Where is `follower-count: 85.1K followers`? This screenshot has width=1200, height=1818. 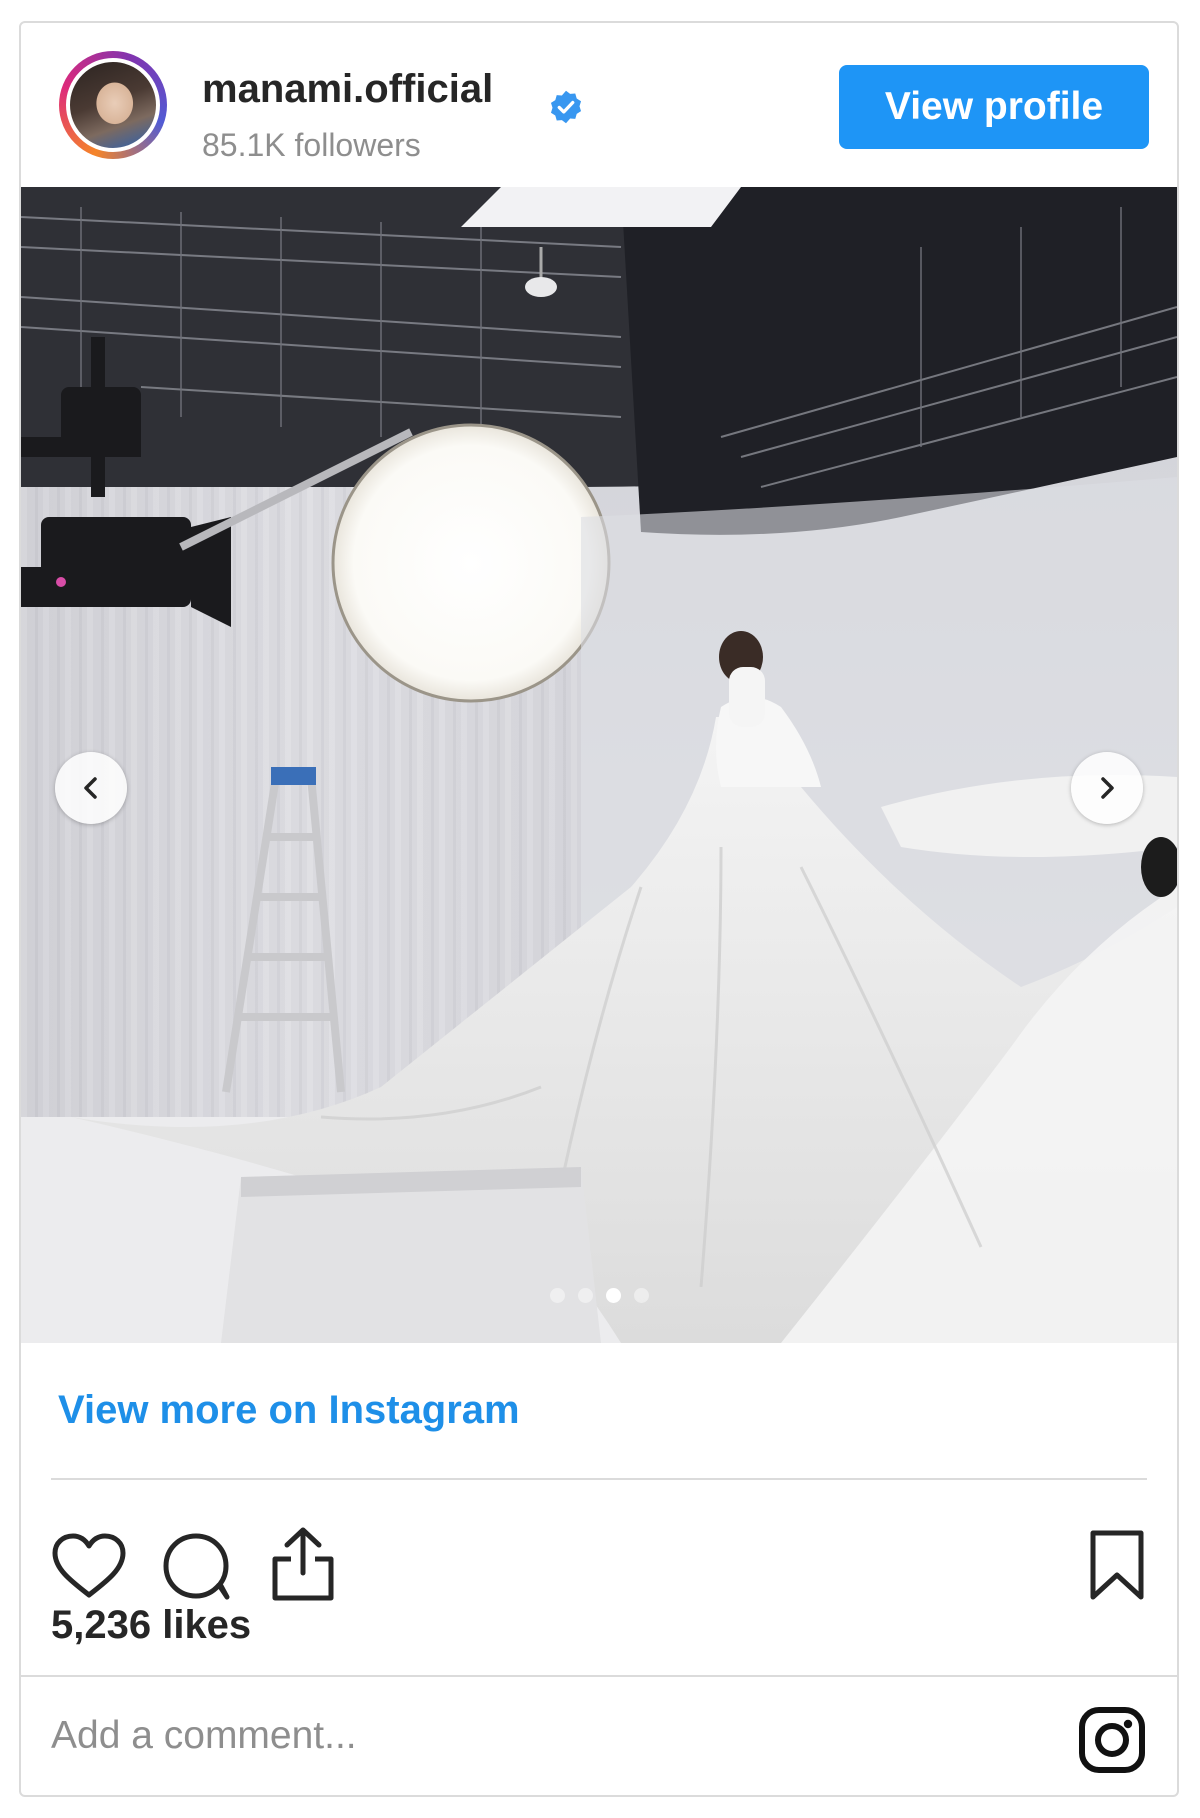 follower-count: 85.1K followers is located at coordinates (311, 145).